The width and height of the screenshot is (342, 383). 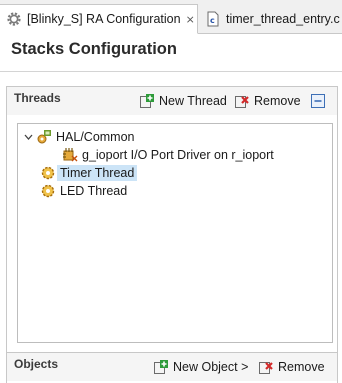 I want to click on remove-thread-button: Remove, so click(x=267, y=101).